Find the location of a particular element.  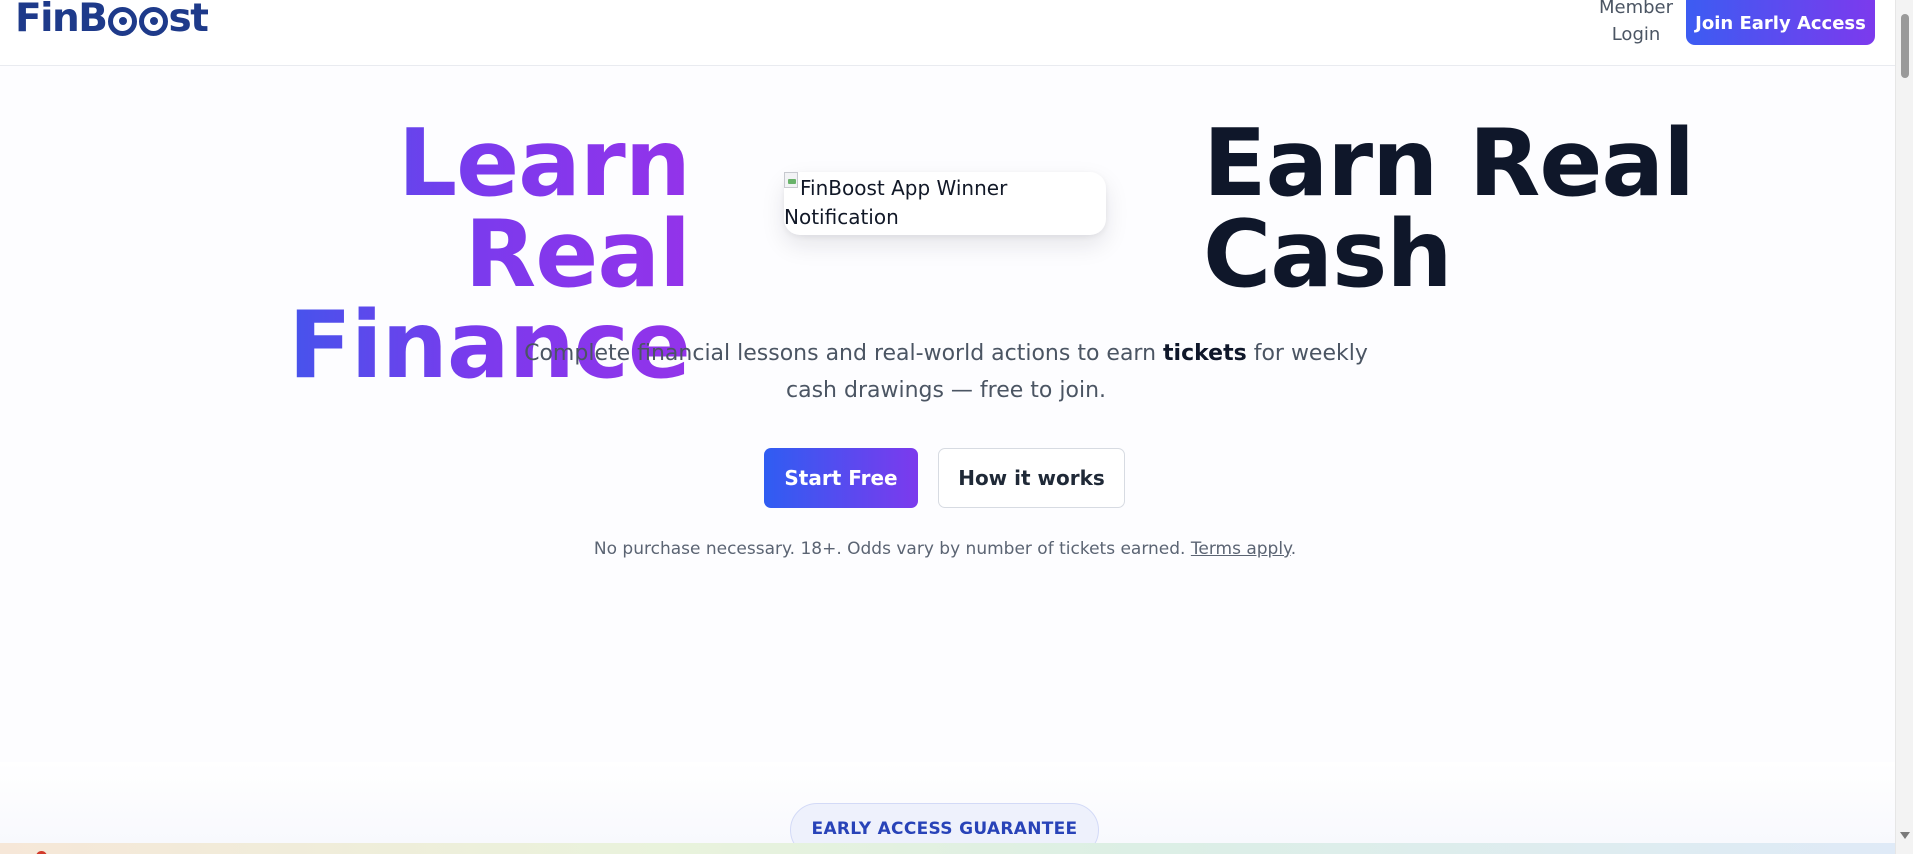

logo-coin-icon is located at coordinates (122, 21).